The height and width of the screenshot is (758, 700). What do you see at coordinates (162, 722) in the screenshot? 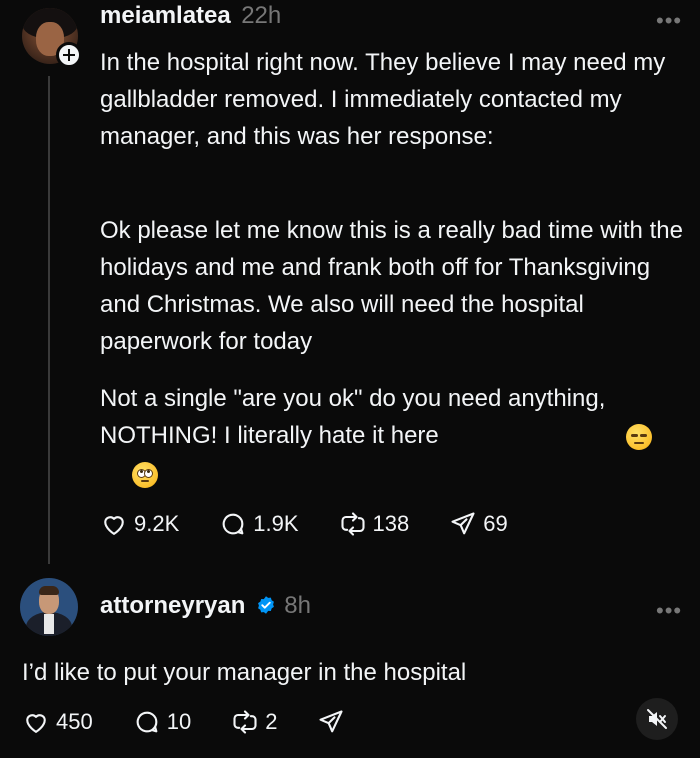
I see `reply-button: 10` at bounding box center [162, 722].